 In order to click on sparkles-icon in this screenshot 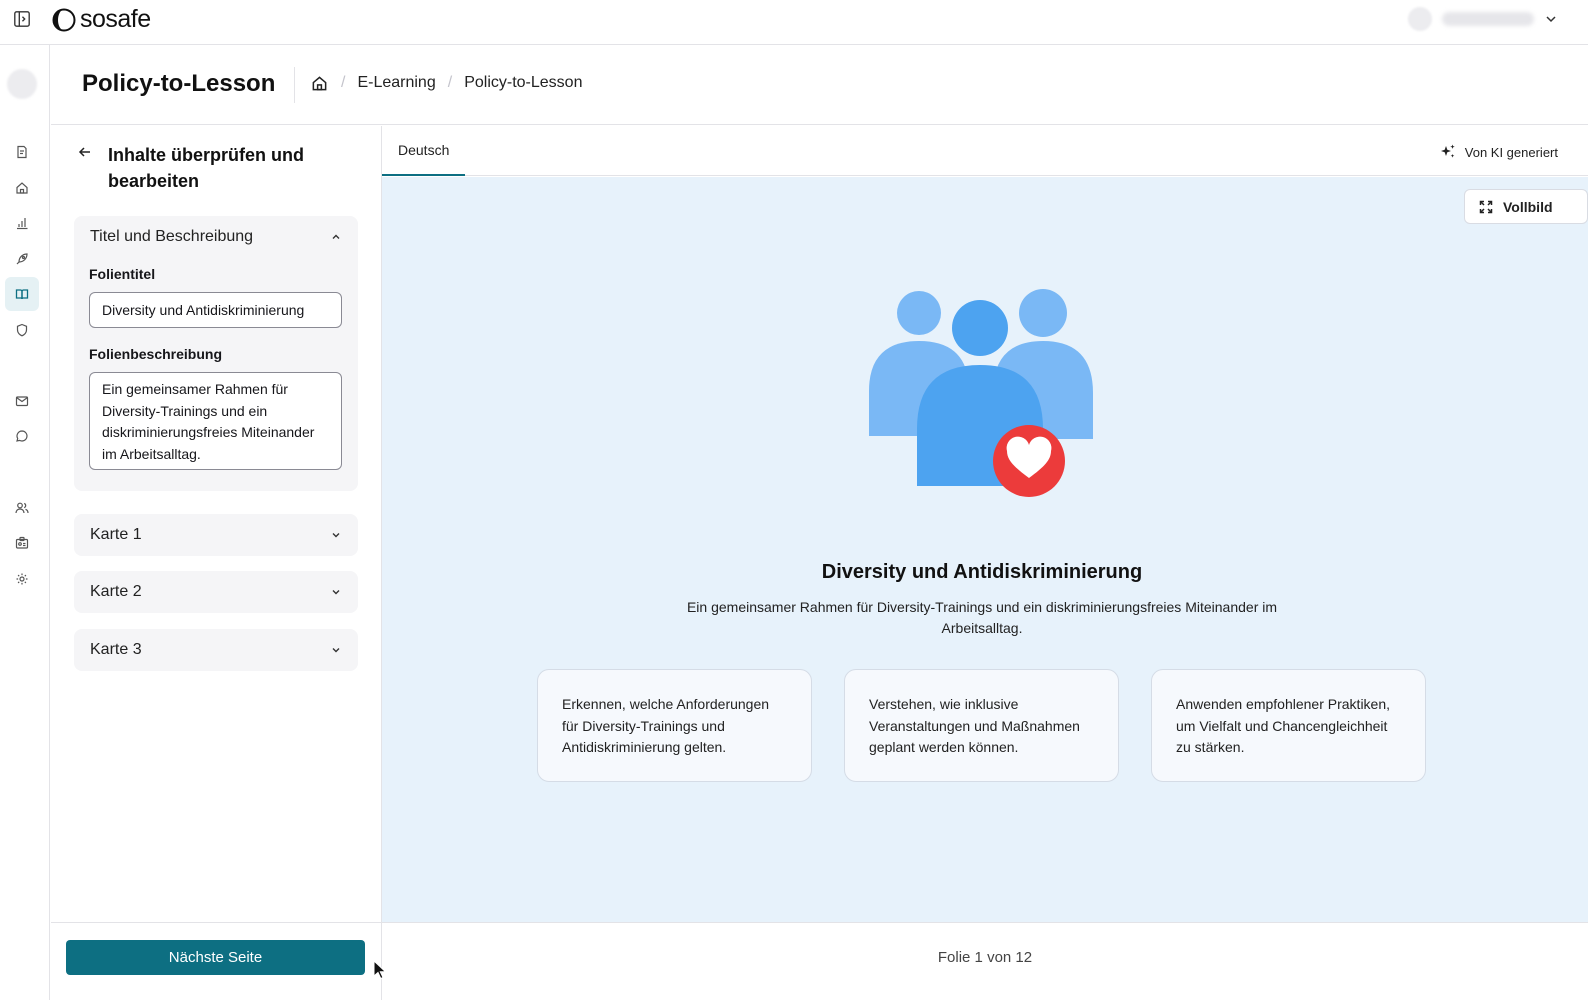, I will do `click(1447, 151)`.